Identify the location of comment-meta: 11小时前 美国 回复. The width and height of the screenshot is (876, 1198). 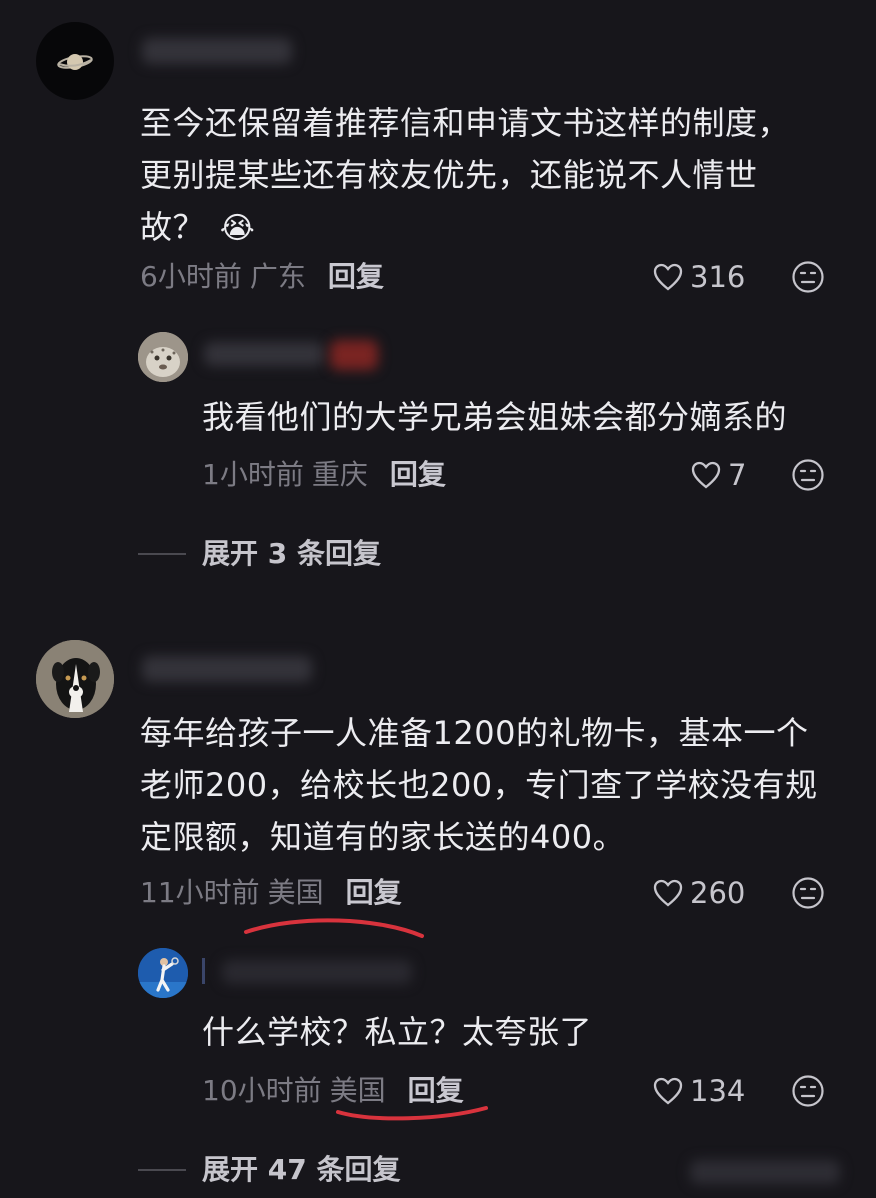
(271, 893).